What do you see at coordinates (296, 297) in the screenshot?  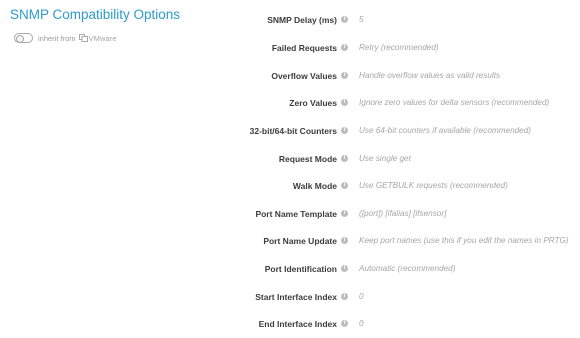 I see `setting-label: Start Interface Index` at bounding box center [296, 297].